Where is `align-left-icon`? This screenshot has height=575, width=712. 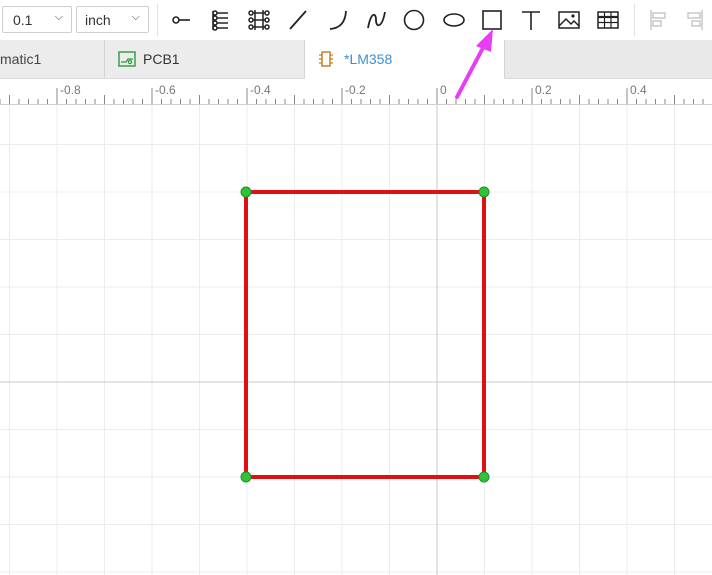
align-left-icon is located at coordinates (658, 20).